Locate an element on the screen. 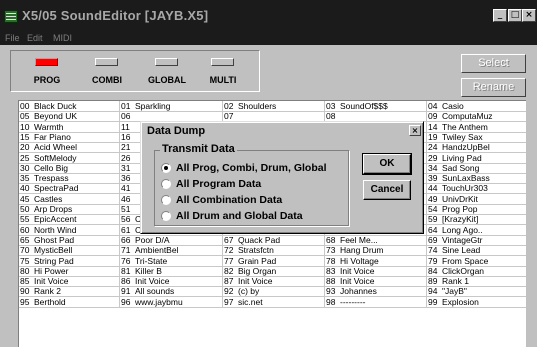 This screenshot has width=537, height=347. program-cell: 55 EpicAccent is located at coordinates (69, 219).